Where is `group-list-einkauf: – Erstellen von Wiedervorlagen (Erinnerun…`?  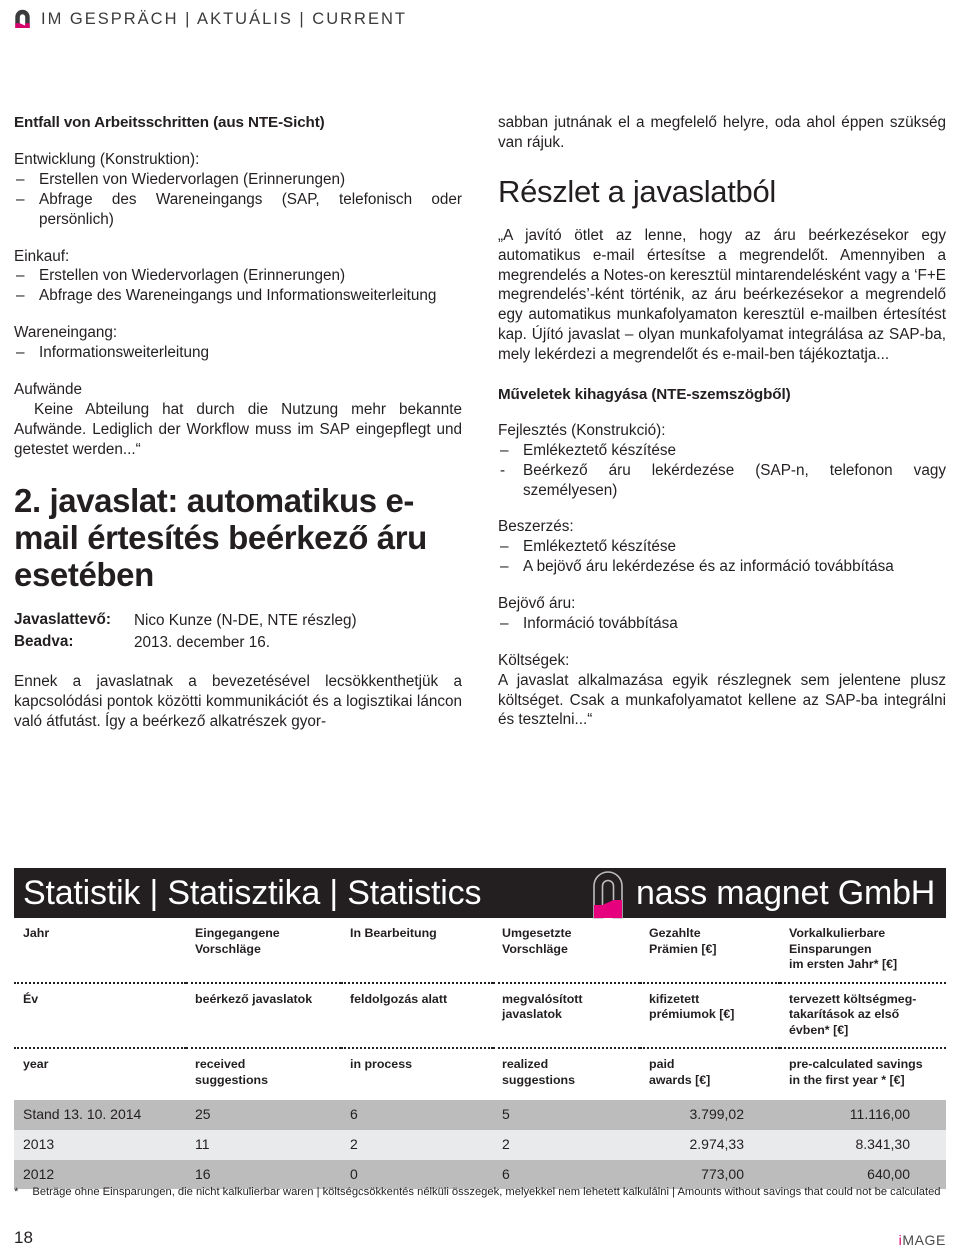 group-list-einkauf: – Erstellen von Wiedervorlagen (Erinnerun… is located at coordinates (238, 286).